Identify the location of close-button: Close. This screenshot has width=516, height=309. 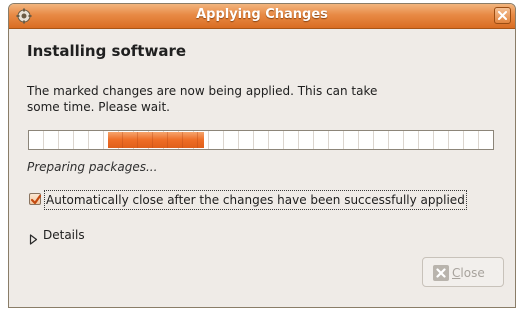
(463, 272).